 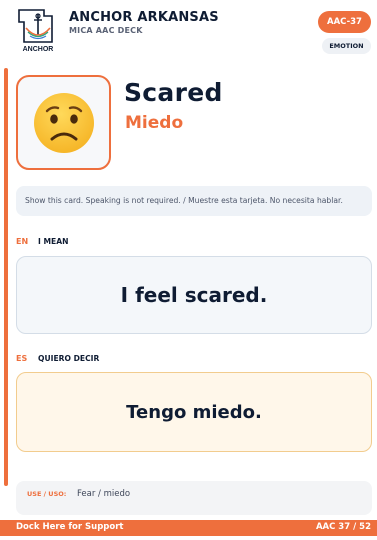 I want to click on anchor-logo: ANCHOR, so click(x=38, y=31).